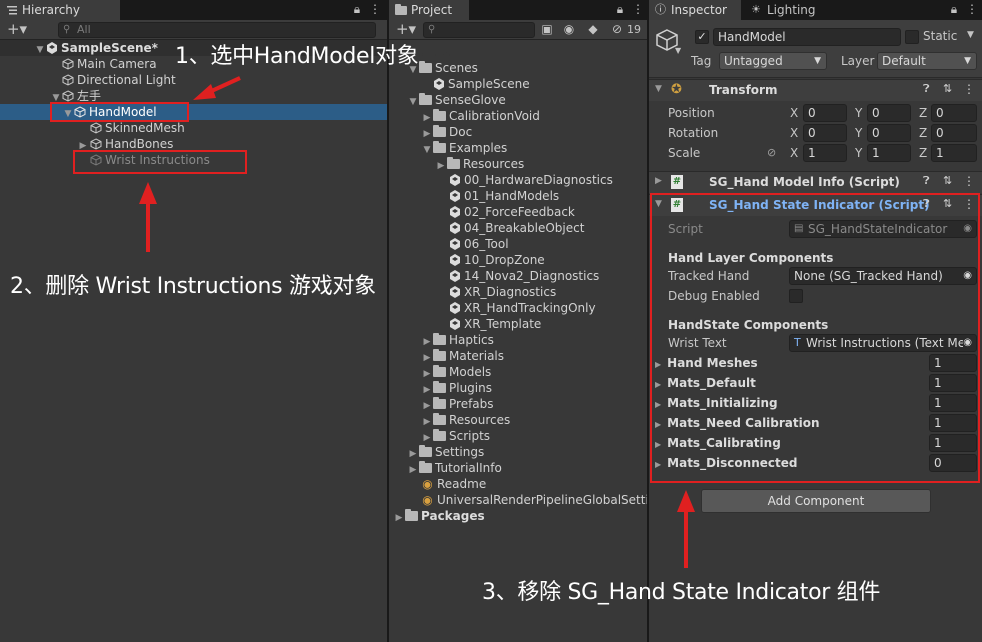 This screenshot has width=982, height=642. I want to click on tree-label: Resources, so click(480, 420).